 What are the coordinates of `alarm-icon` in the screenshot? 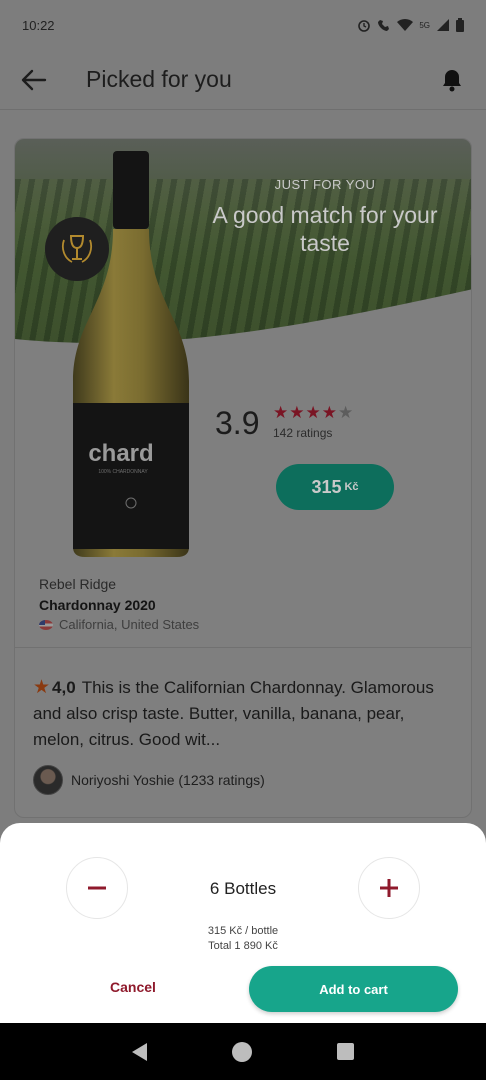 It's located at (364, 26).